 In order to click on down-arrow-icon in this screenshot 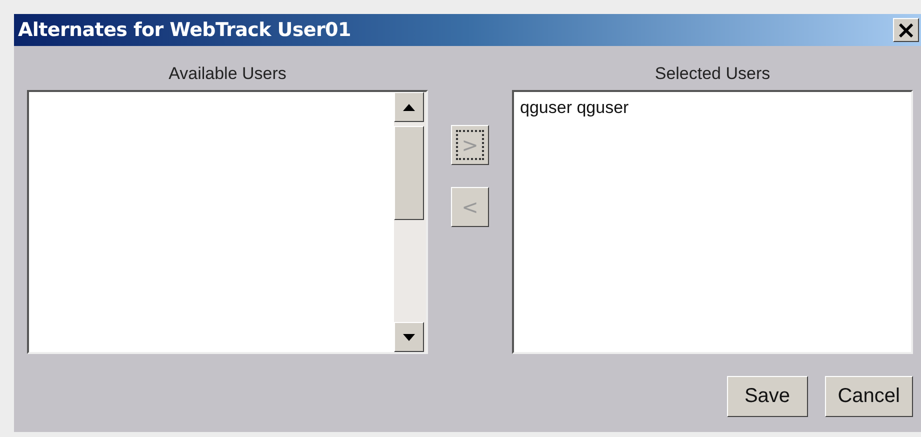, I will do `click(409, 337)`.